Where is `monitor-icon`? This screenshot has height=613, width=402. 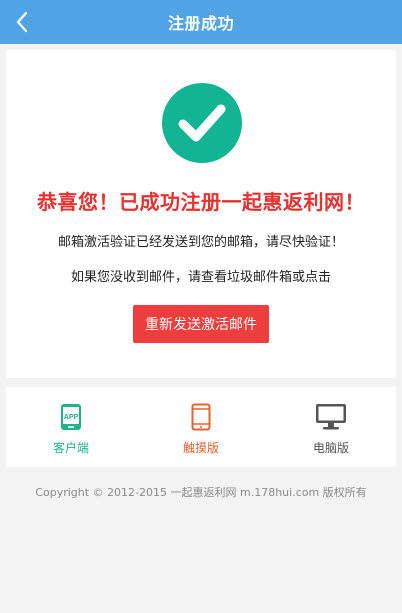 monitor-icon is located at coordinates (331, 417).